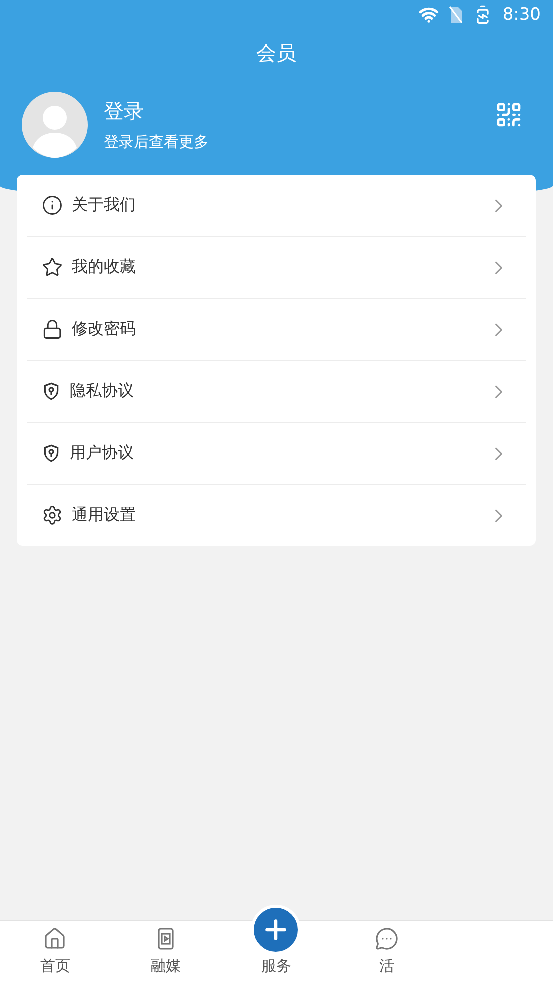 This screenshot has width=553, height=983. I want to click on menu-item: 用户协议, so click(274, 453).